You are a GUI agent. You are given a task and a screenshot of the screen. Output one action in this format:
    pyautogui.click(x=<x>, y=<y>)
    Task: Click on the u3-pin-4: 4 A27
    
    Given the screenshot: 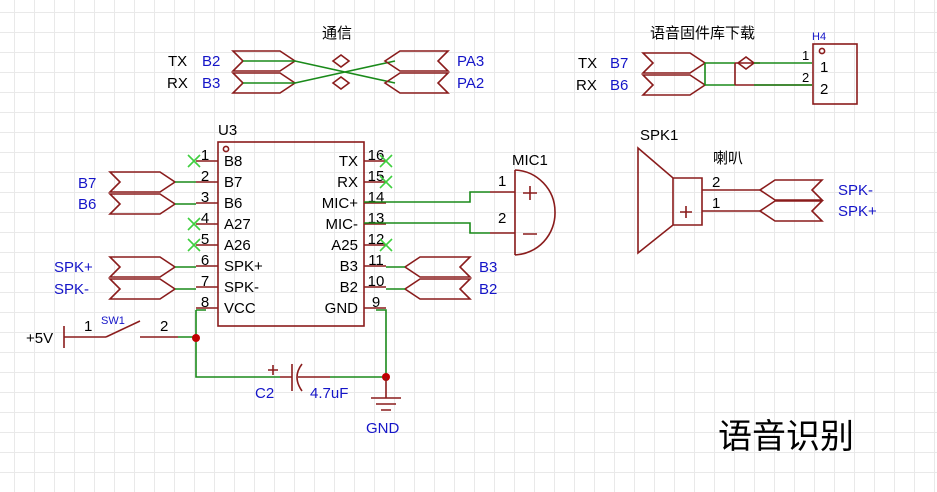 What is the action you would take?
    pyautogui.click(x=219, y=221)
    